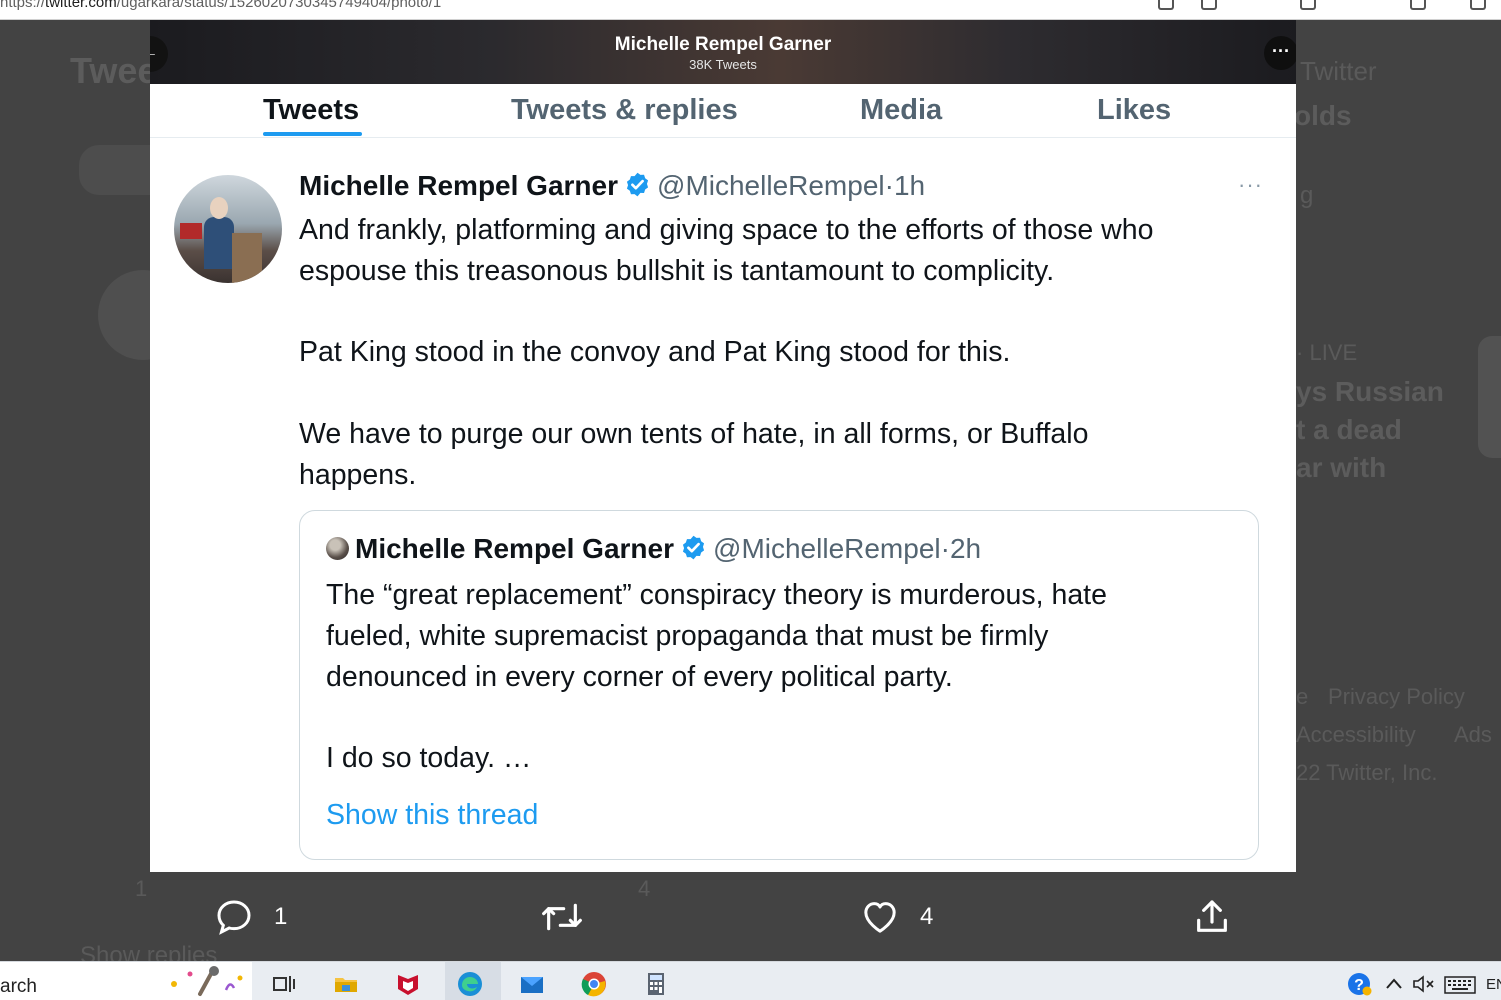 This screenshot has height=1000, width=1501. Describe the element at coordinates (18, 986) in the screenshot. I see `search-text: arch` at that location.